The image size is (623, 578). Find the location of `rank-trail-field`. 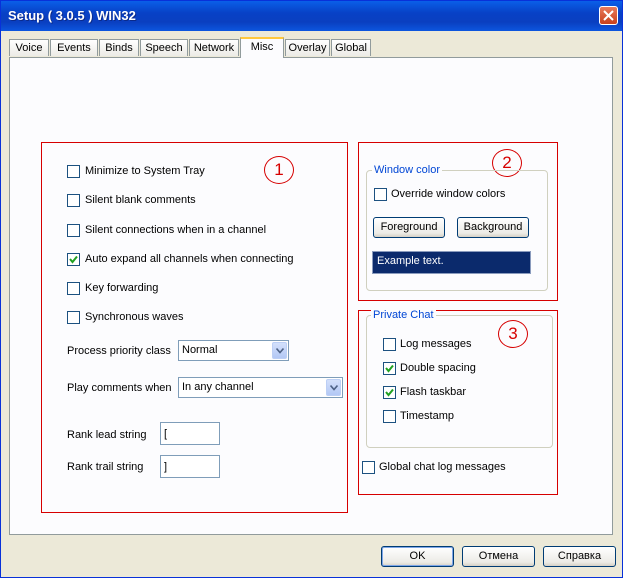

rank-trail-field is located at coordinates (190, 466).